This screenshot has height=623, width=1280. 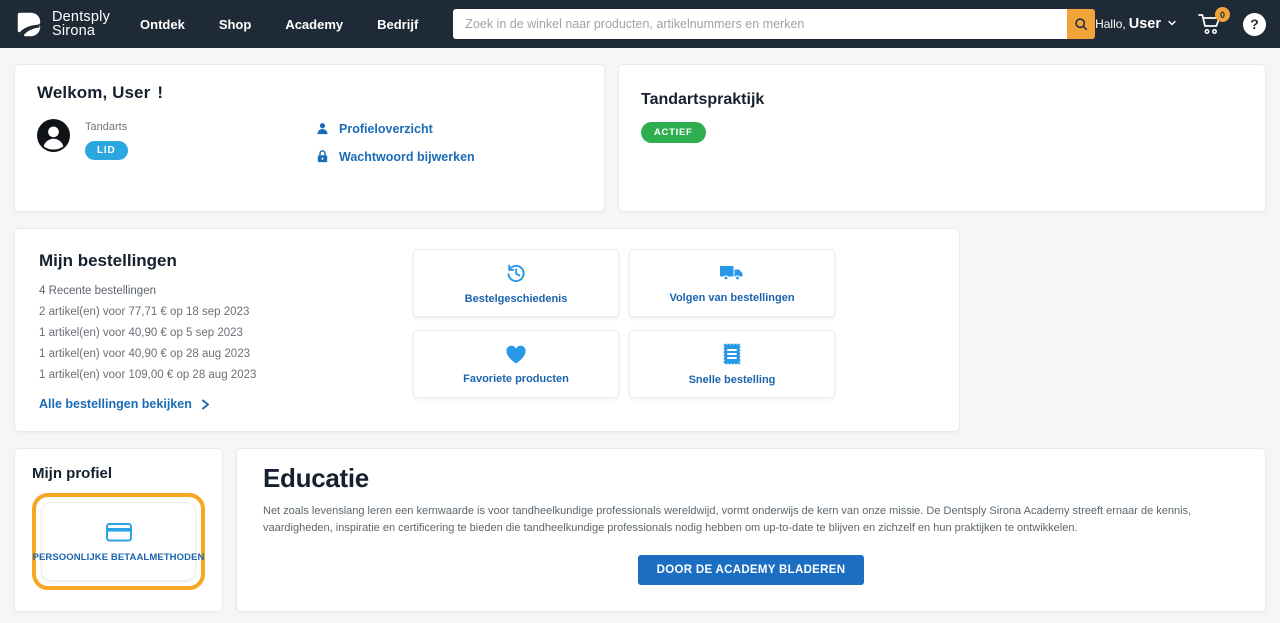 I want to click on cart-badge: 0, so click(x=1222, y=14).